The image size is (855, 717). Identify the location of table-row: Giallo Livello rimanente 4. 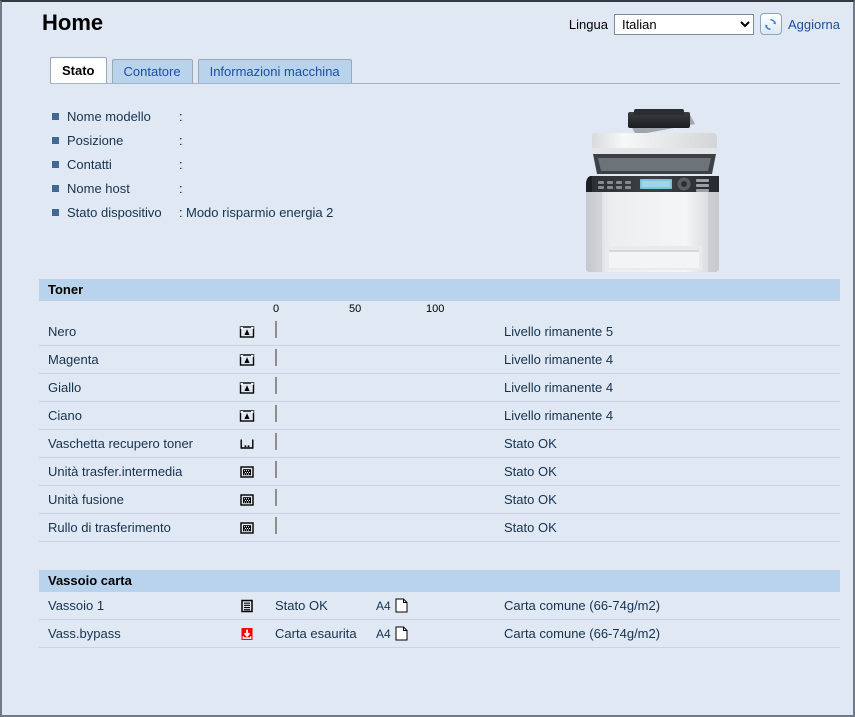
(439, 388).